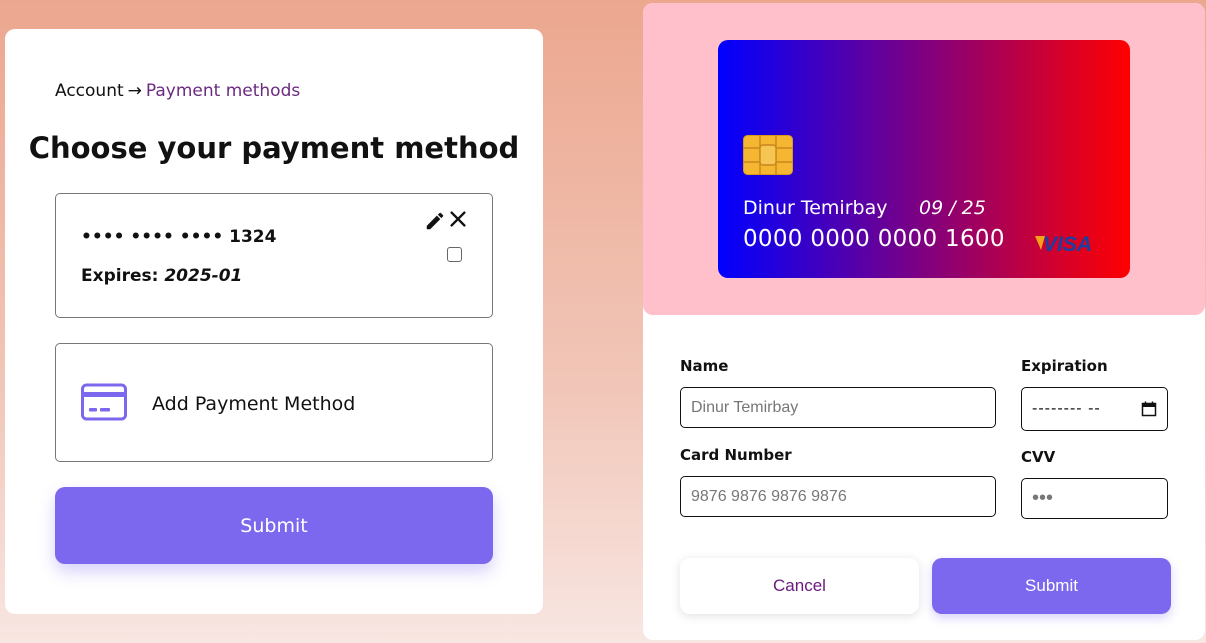 The height and width of the screenshot is (643, 1206). Describe the element at coordinates (203, 276) in the screenshot. I see `saved-card-expires-value: 2025-01` at that location.